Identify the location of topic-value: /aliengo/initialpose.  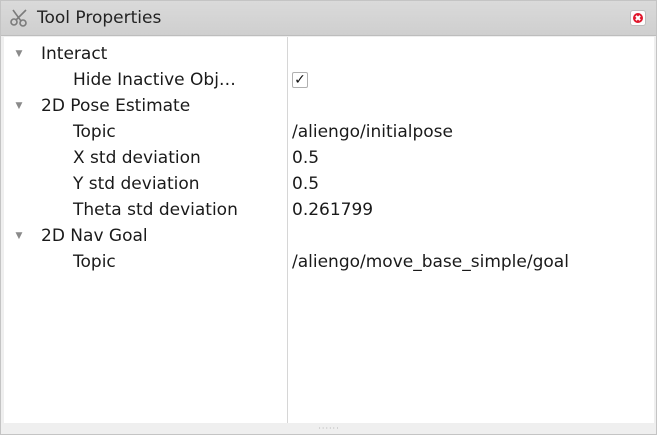
(372, 132).